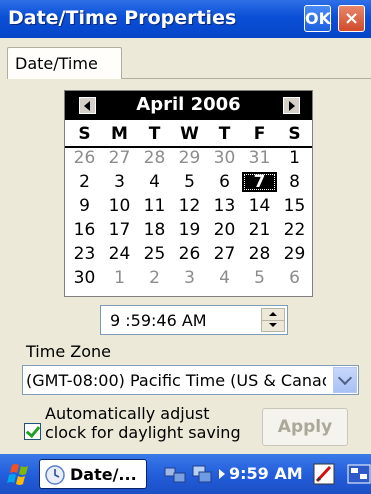 The width and height of the screenshot is (371, 494). I want to click on date-time-icon, so click(55, 475).